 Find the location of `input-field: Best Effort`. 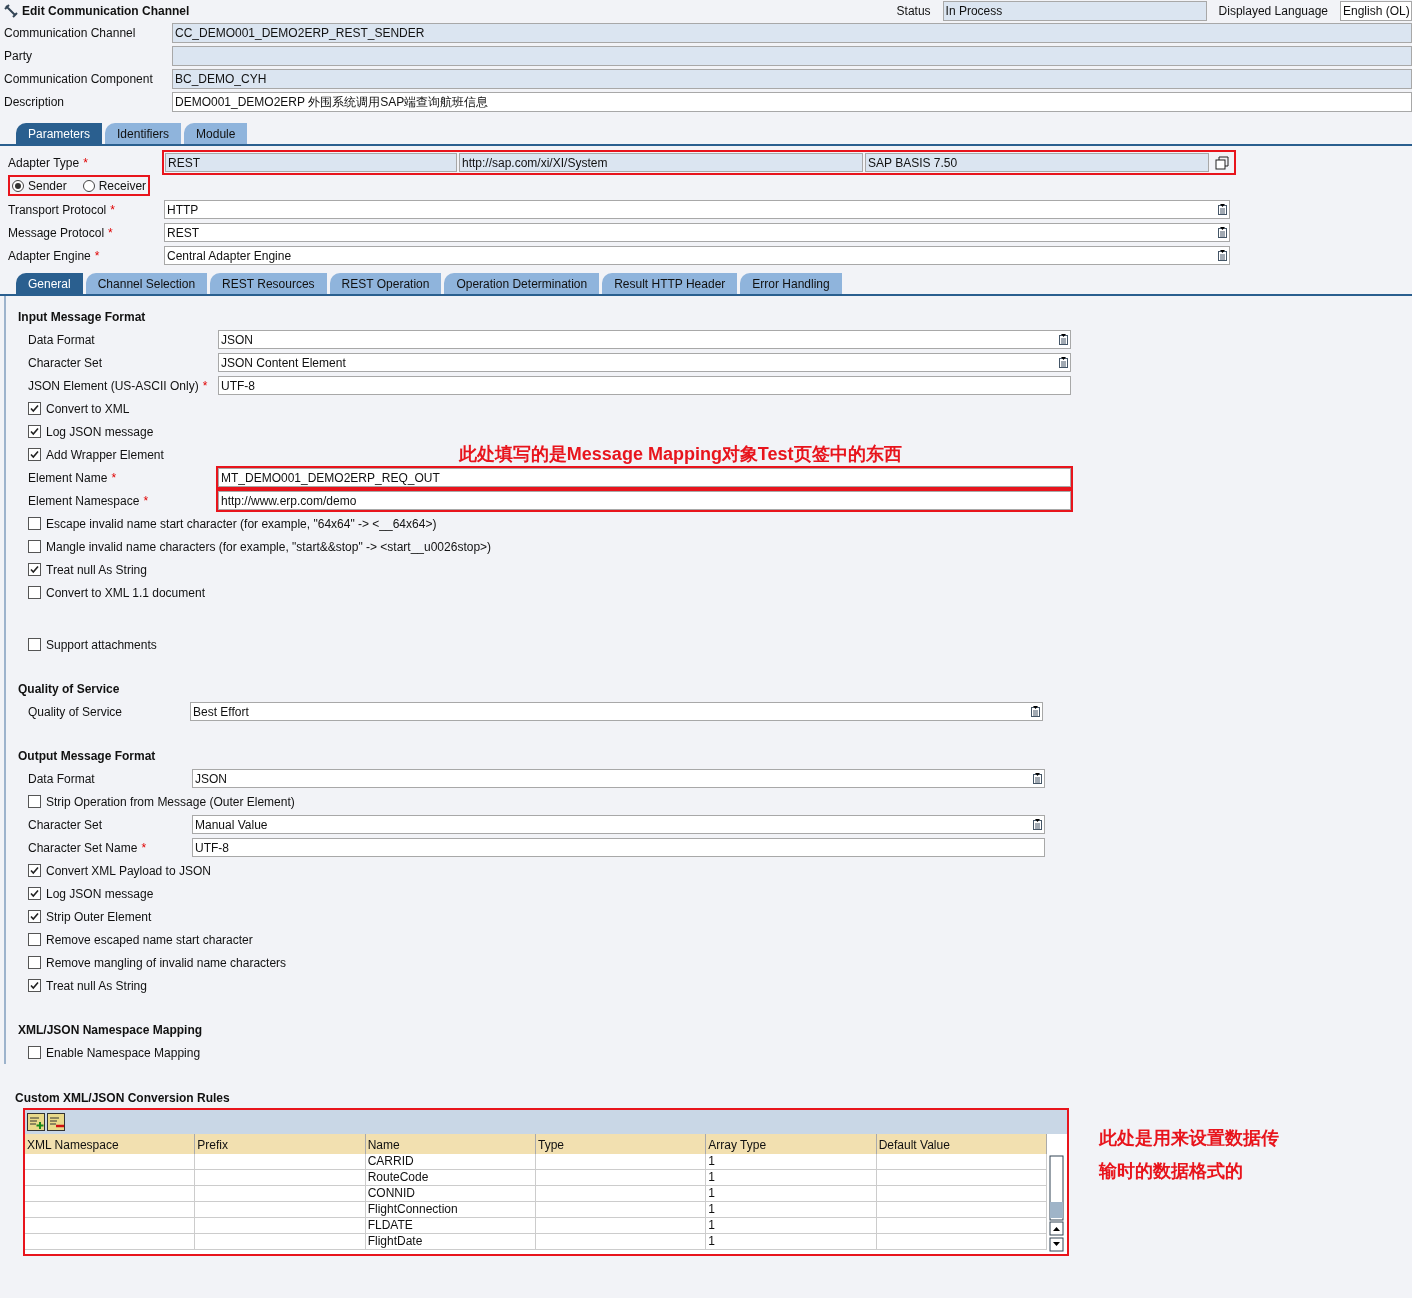

input-field: Best Effort is located at coordinates (616, 711).